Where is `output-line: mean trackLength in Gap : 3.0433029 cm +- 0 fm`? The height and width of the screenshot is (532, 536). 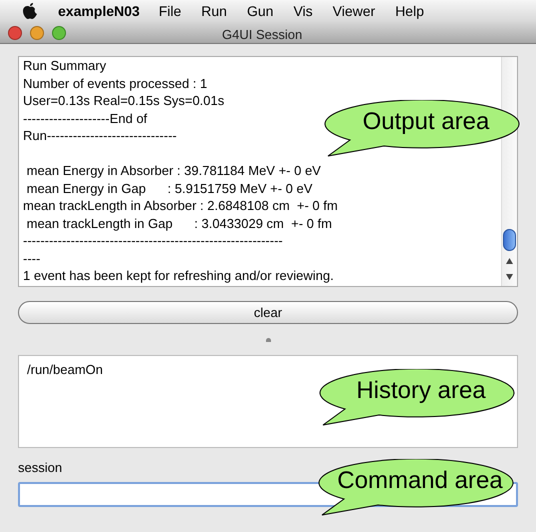 output-line: mean trackLength in Gap : 3.0433029 cm +- 0 fm is located at coordinates (179, 223).